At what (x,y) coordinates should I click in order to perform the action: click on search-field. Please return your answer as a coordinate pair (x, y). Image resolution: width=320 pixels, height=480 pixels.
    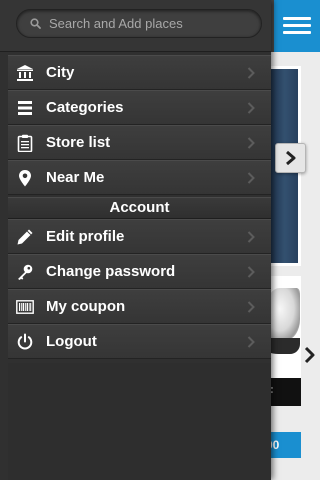
    Looking at the image, I should click on (139, 23).